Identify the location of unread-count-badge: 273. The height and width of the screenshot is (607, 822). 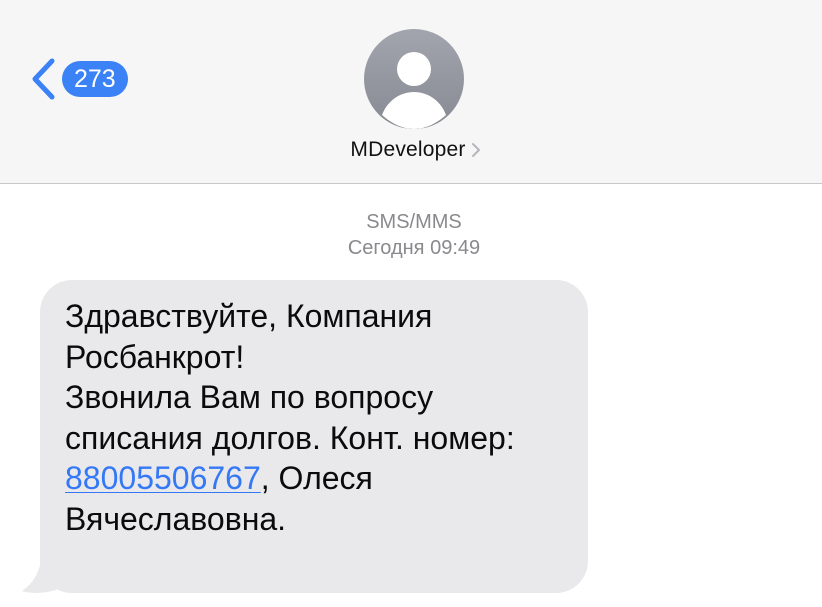
(95, 79).